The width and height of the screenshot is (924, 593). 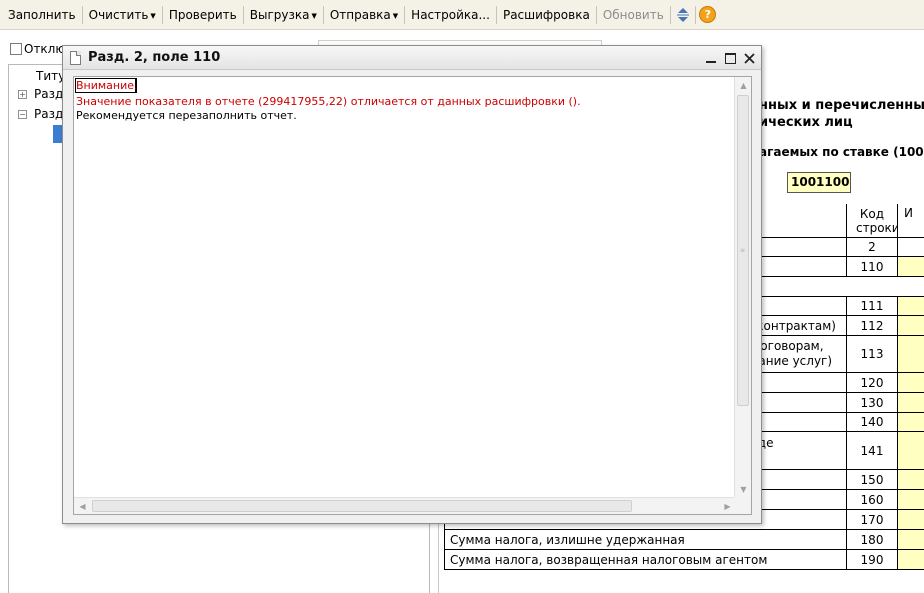 I want to click on document-icon, so click(x=75, y=58).